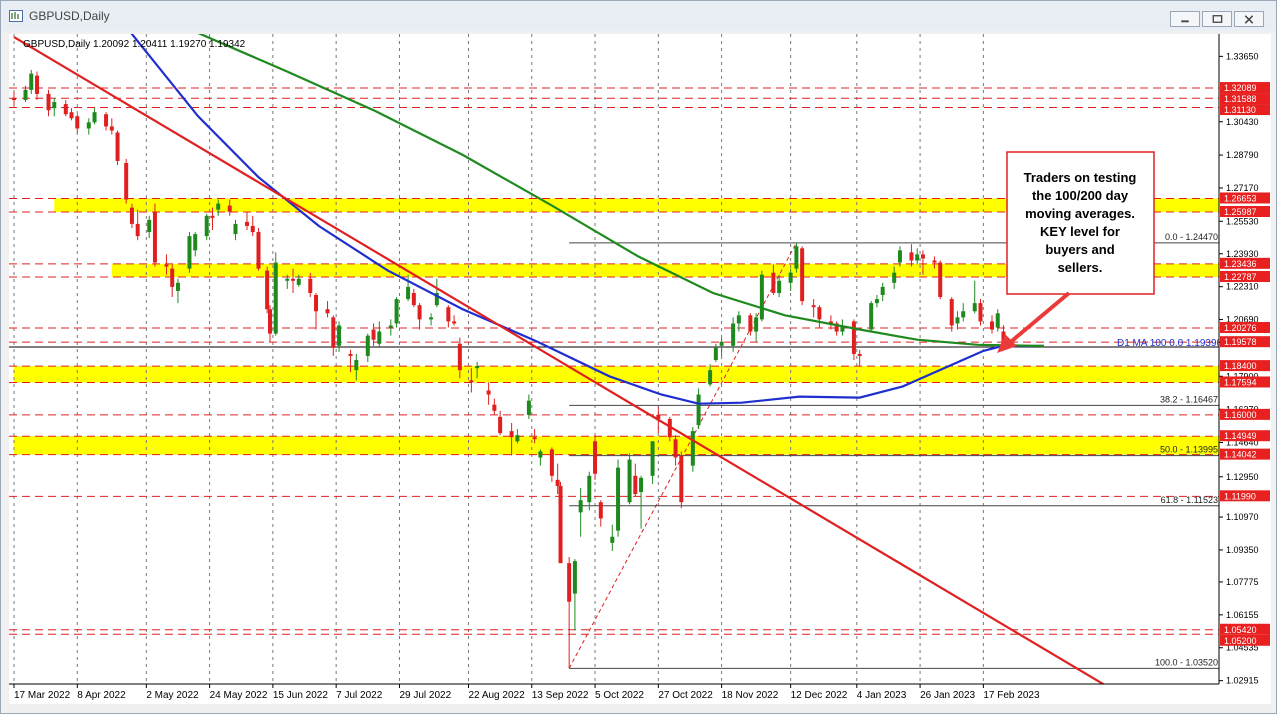  Describe the element at coordinates (1240, 342) in the screenshot. I see `price-label-8: 1.19578` at that location.